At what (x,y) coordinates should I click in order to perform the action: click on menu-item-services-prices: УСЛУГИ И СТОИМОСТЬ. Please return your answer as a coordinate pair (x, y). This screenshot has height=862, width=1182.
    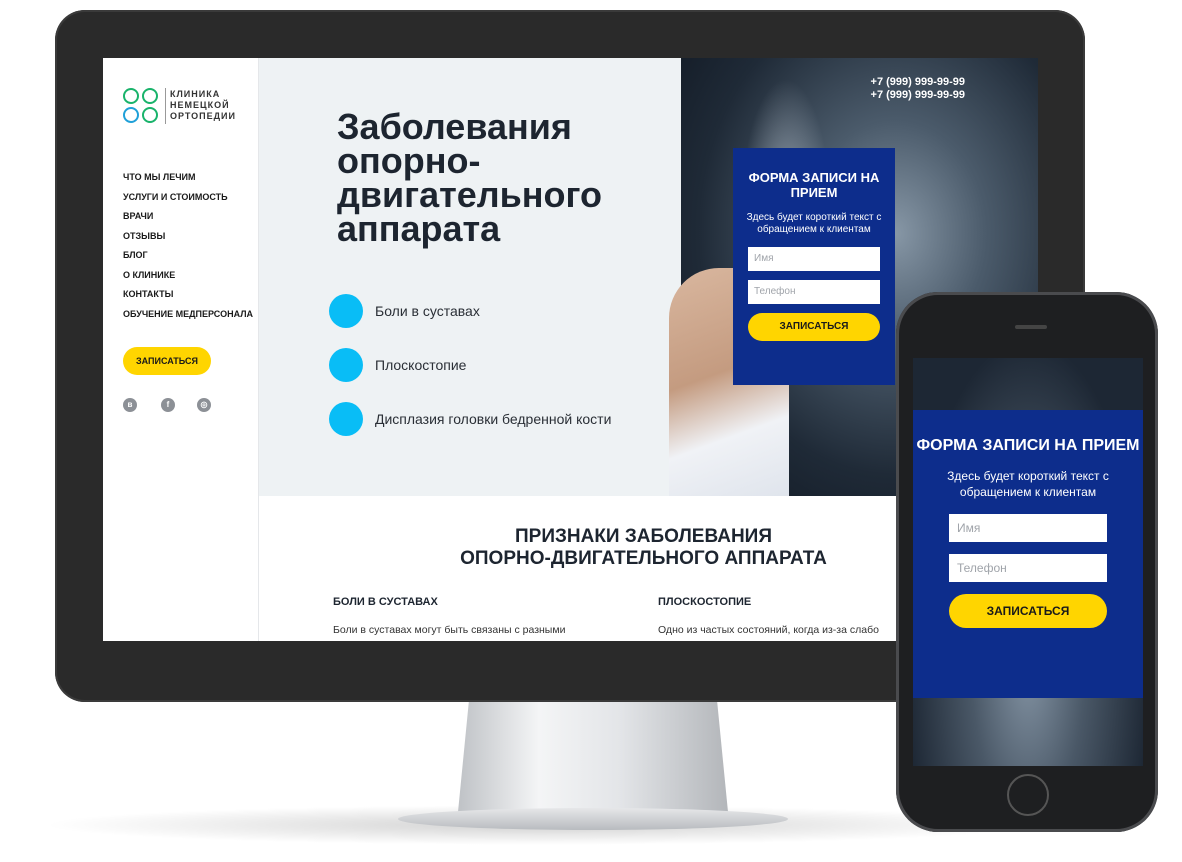
    Looking at the image, I should click on (188, 198).